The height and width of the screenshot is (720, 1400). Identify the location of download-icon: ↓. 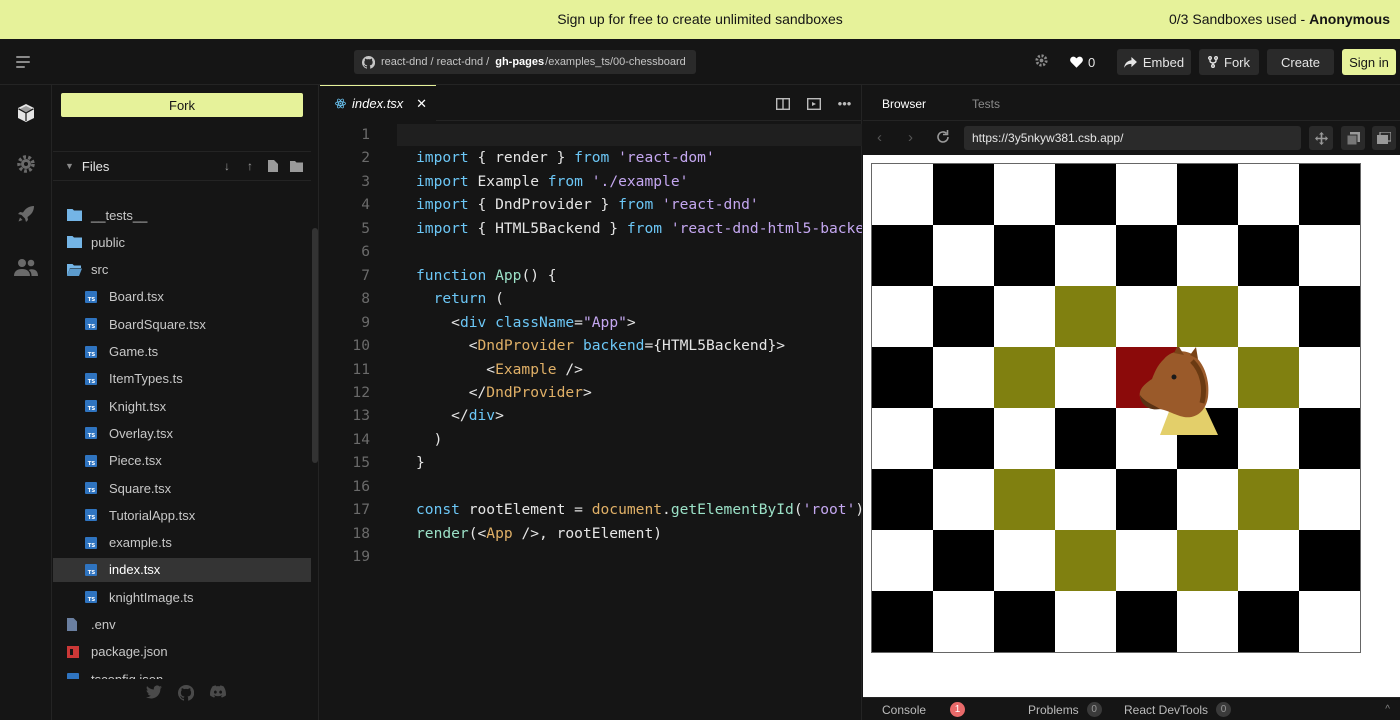
(227, 166).